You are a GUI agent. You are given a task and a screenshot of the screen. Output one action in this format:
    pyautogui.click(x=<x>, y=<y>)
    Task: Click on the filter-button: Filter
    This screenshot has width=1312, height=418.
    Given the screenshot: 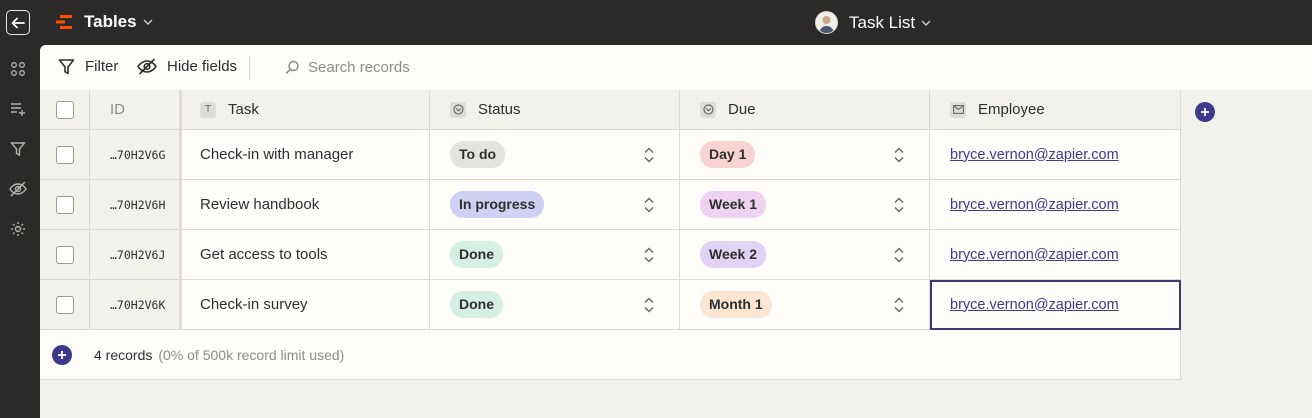 What is the action you would take?
    pyautogui.click(x=88, y=66)
    